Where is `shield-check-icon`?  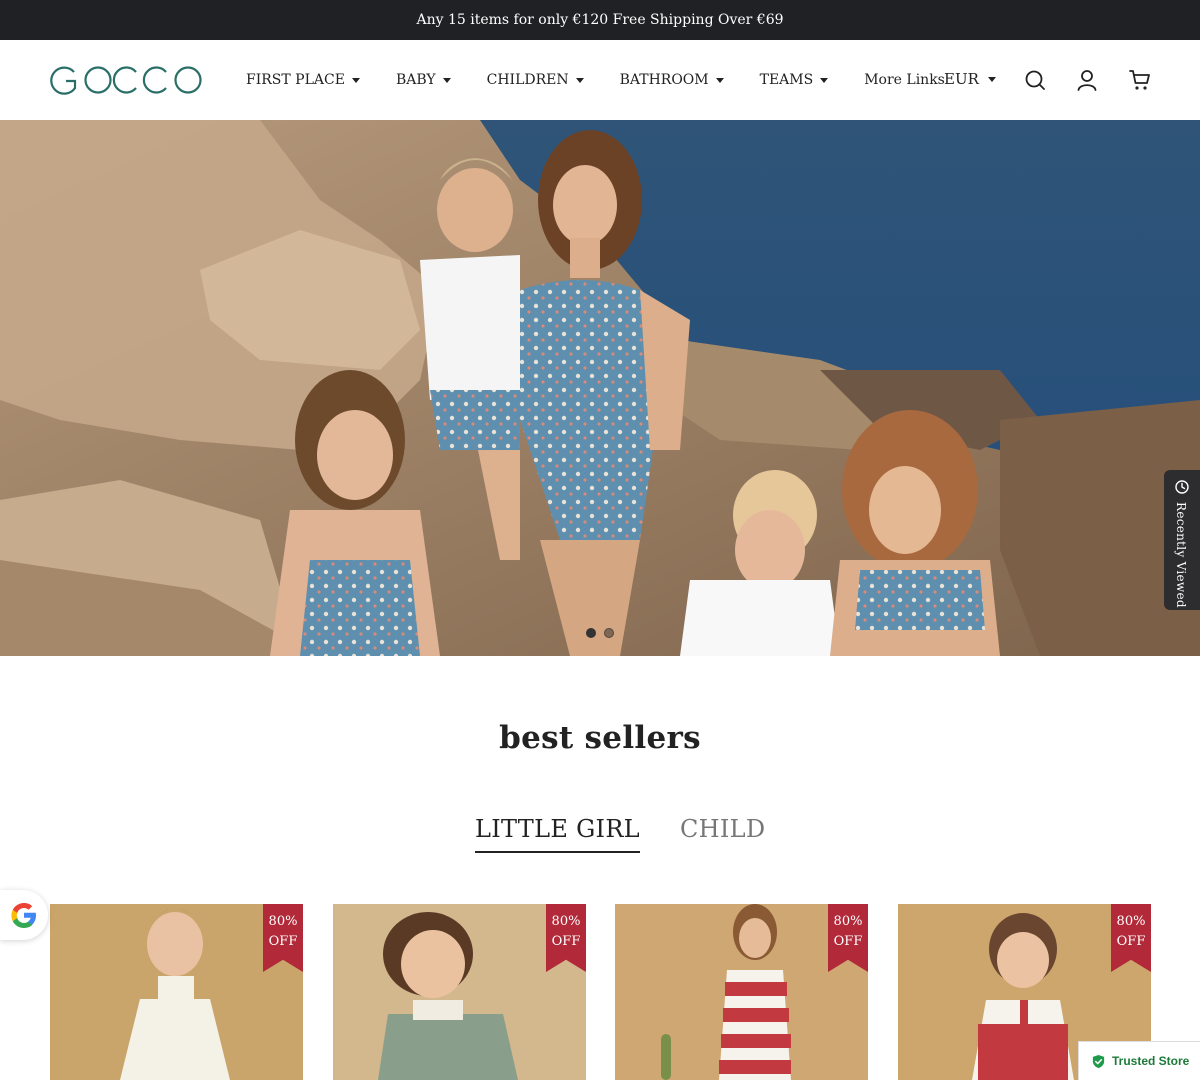
shield-check-icon is located at coordinates (1098, 1061).